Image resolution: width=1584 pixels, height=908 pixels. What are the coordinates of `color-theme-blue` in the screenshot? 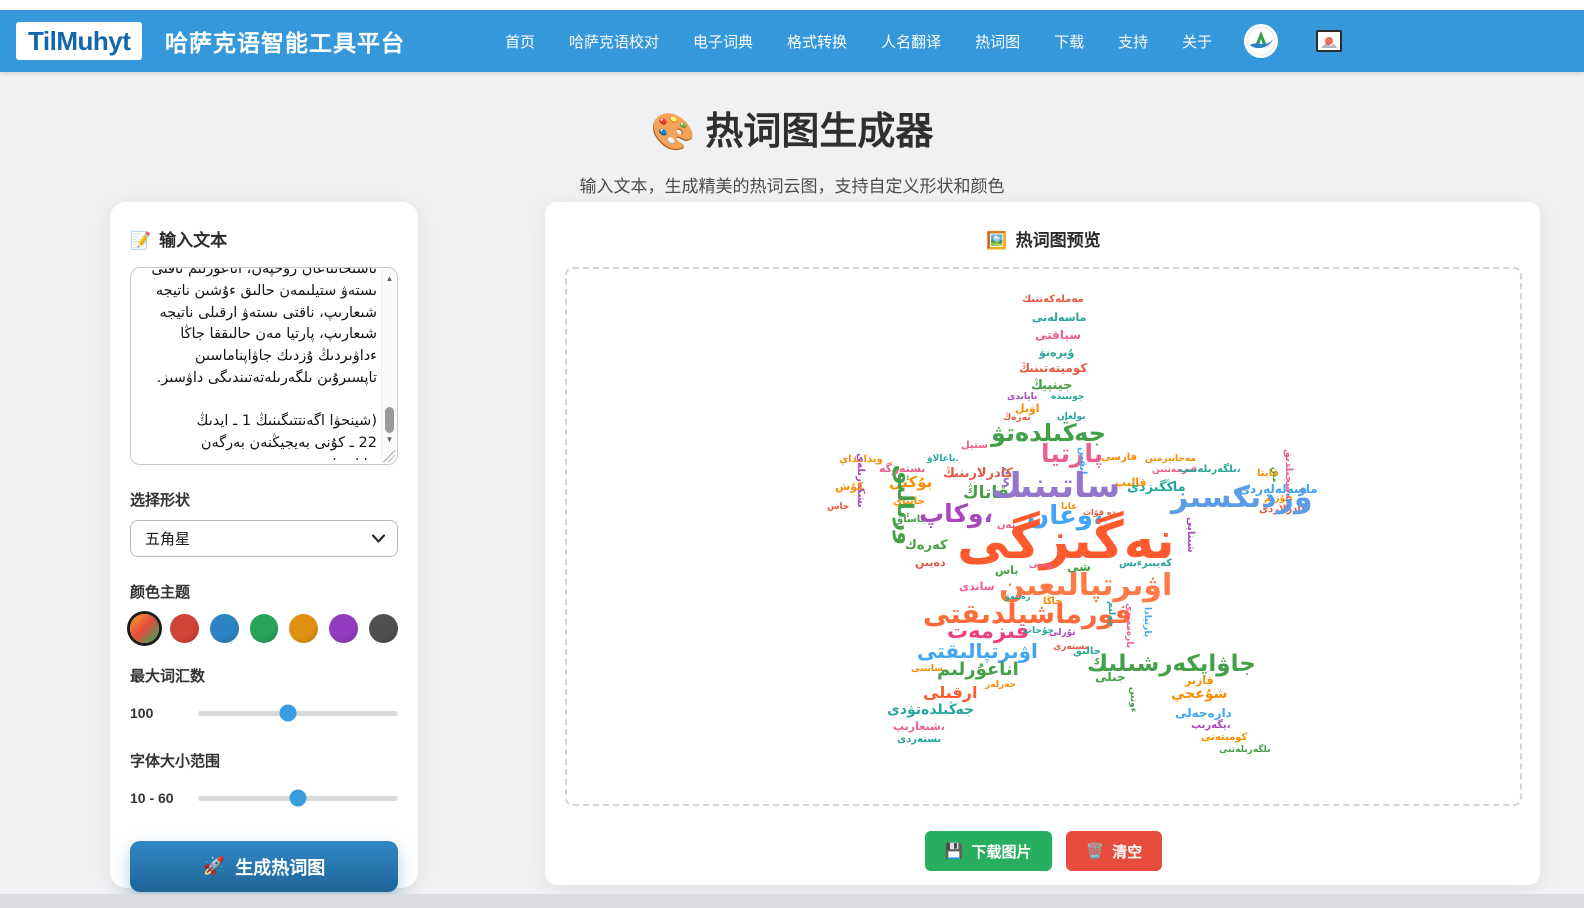 It's located at (224, 628).